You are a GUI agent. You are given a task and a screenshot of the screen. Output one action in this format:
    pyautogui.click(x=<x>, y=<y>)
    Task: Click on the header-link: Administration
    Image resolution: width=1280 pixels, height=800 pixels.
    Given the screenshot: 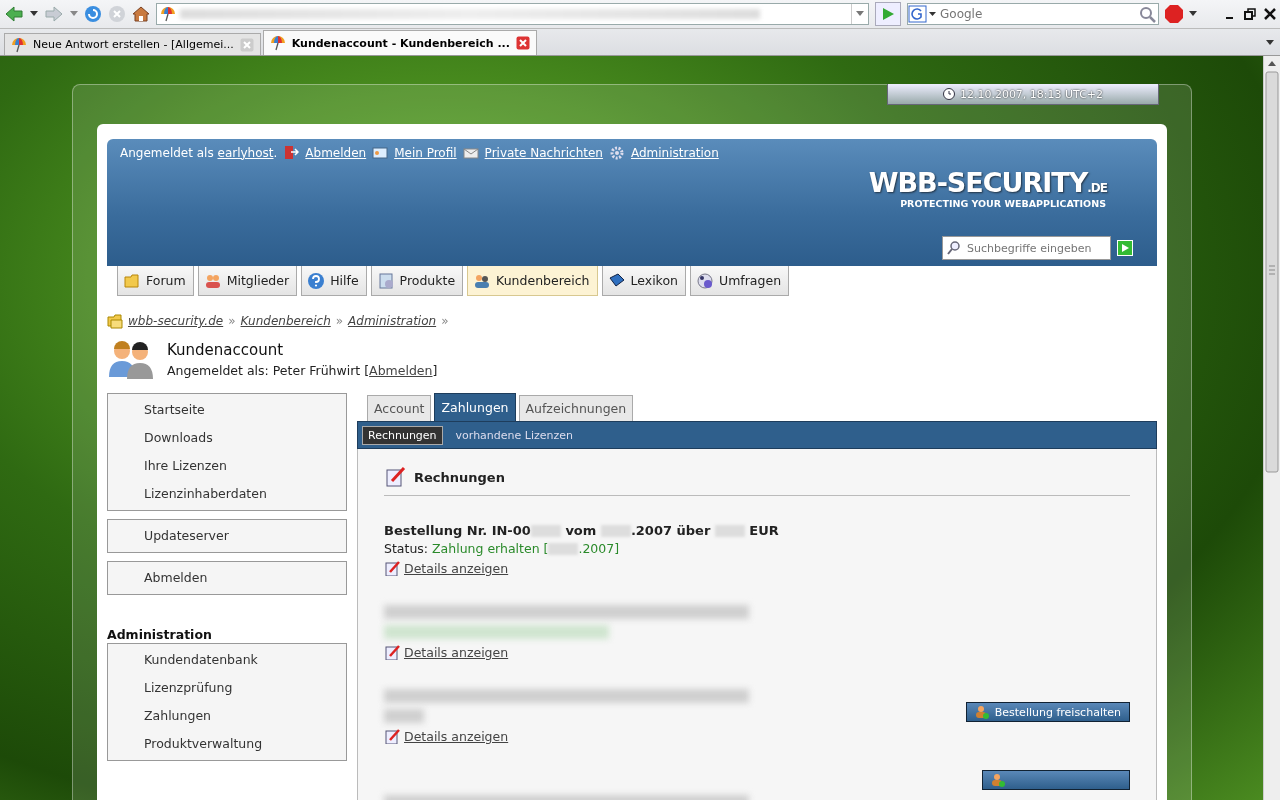 What is the action you would take?
    pyautogui.click(x=674, y=152)
    